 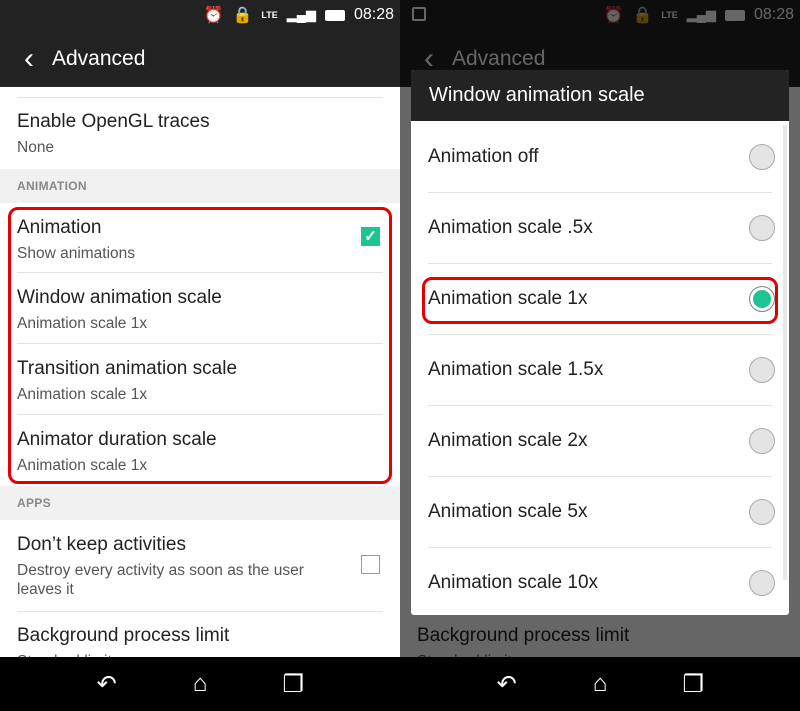 I want to click on dialog-option: Animation scale 1.5x, so click(x=601, y=369).